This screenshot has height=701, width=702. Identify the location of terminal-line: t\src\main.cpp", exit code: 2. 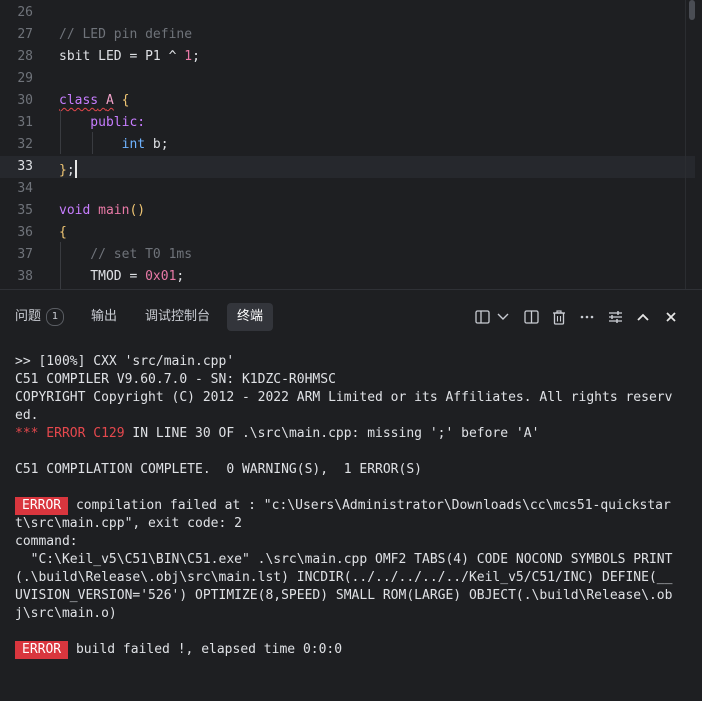
(355, 524).